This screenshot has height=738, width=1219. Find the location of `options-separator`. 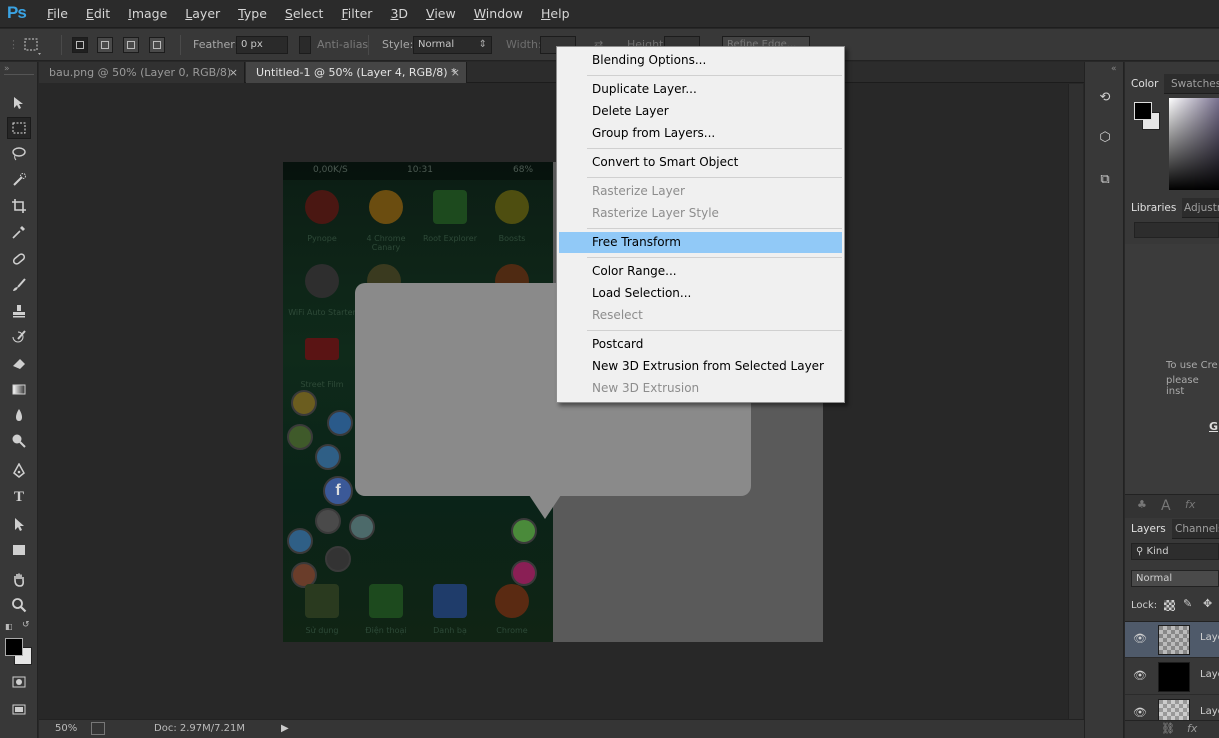

options-separator is located at coordinates (61, 45).